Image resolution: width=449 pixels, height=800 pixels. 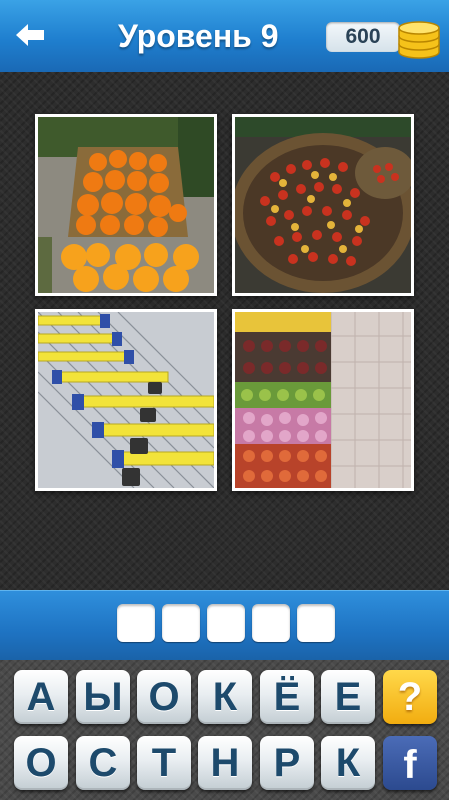 I want to click on letter-key-2: Ы, so click(x=103, y=697).